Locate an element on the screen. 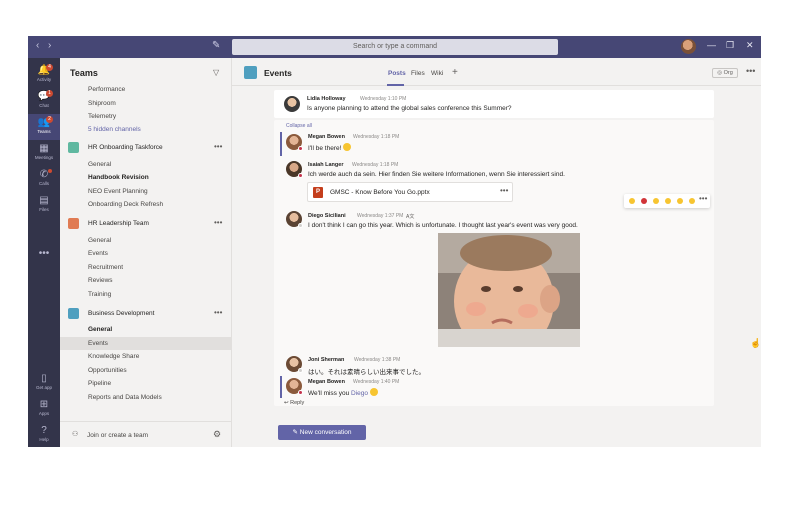 The width and height of the screenshot is (795, 525). angry-icon is located at coordinates (692, 201).